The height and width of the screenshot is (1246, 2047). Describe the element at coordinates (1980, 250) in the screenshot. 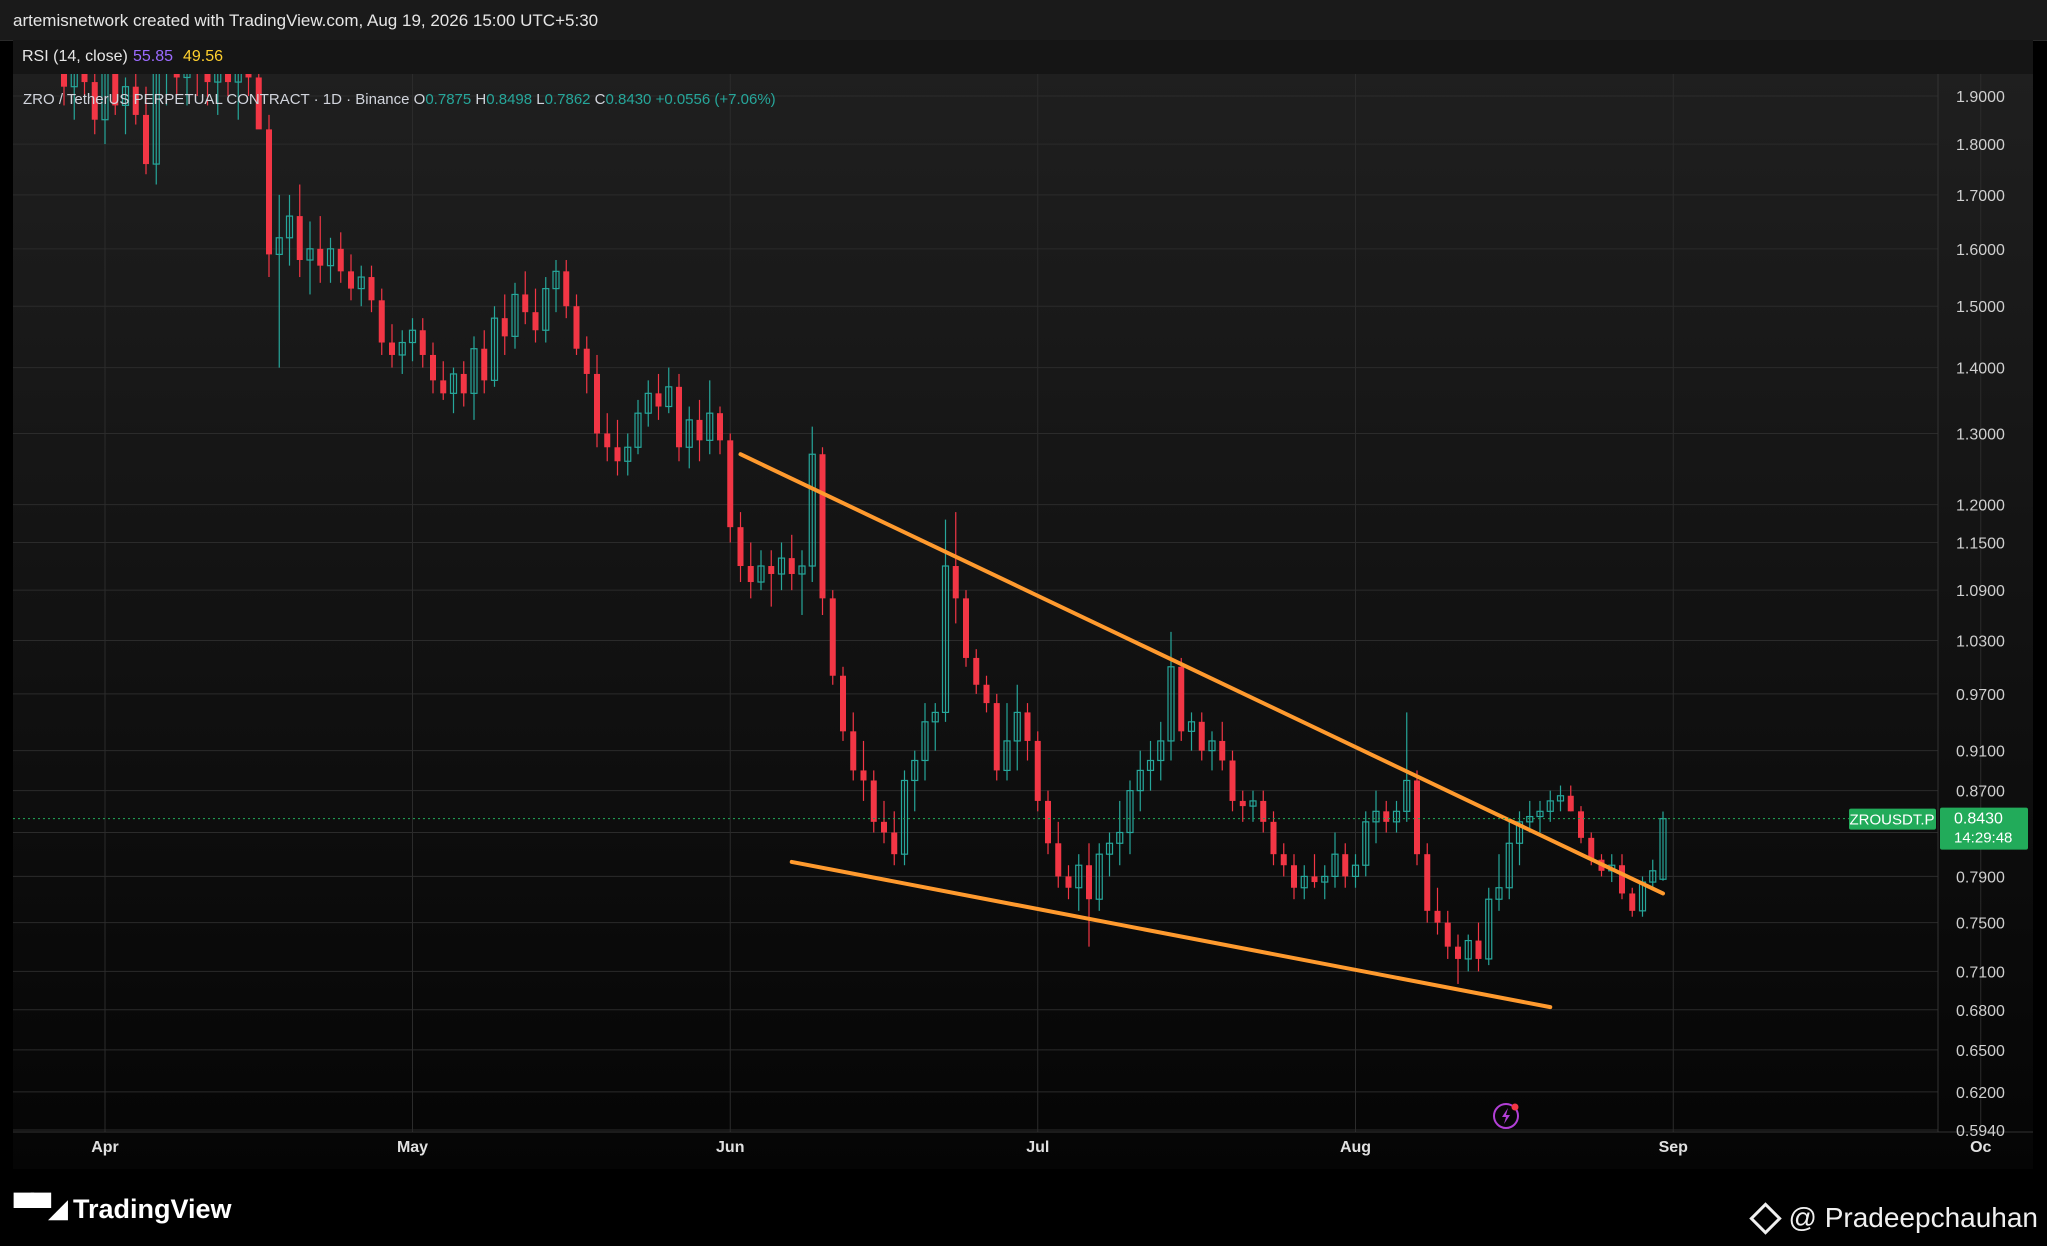

I see `price-axis-label: 1.6000` at that location.